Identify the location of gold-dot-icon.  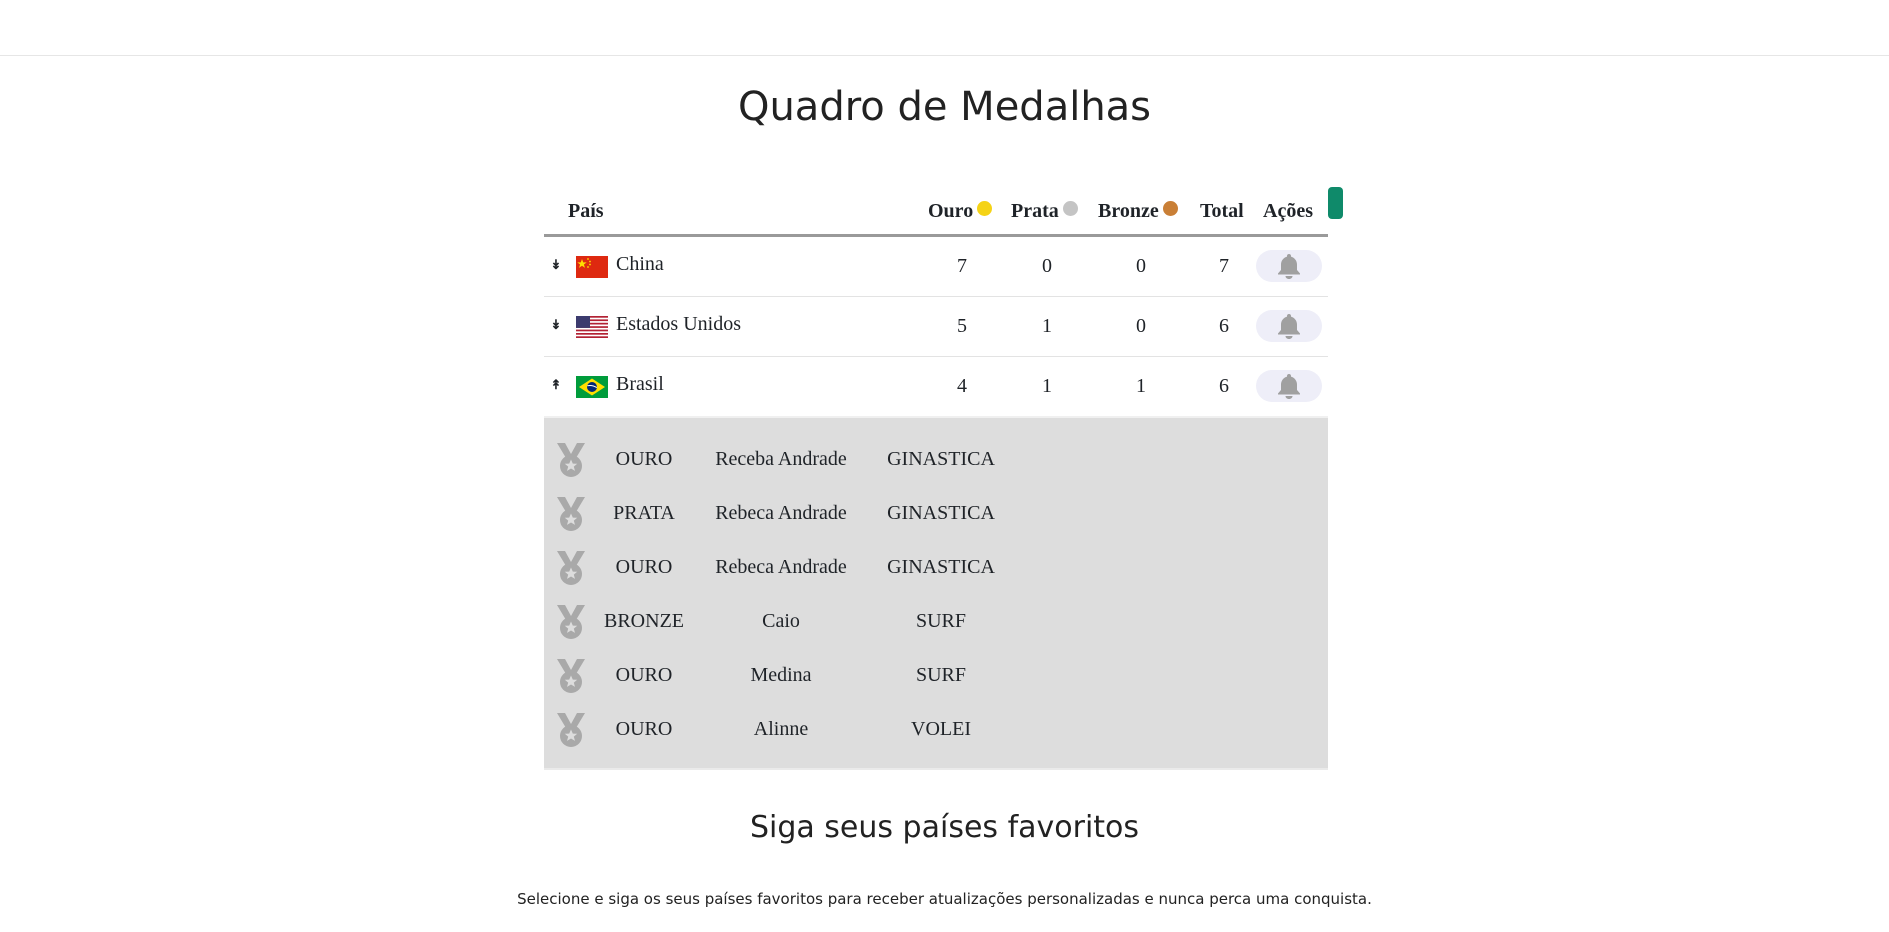
(985, 208).